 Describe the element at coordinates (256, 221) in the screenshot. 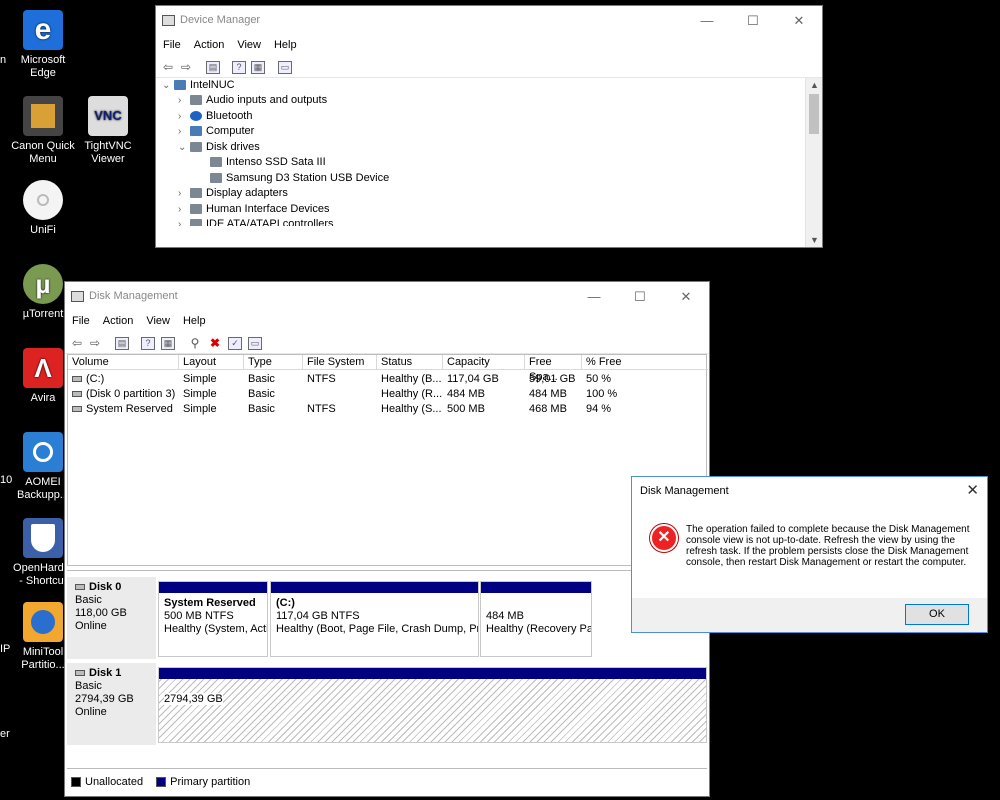

I see `tree-item-ide: › IDE ATA/ATAPI controllers` at that location.